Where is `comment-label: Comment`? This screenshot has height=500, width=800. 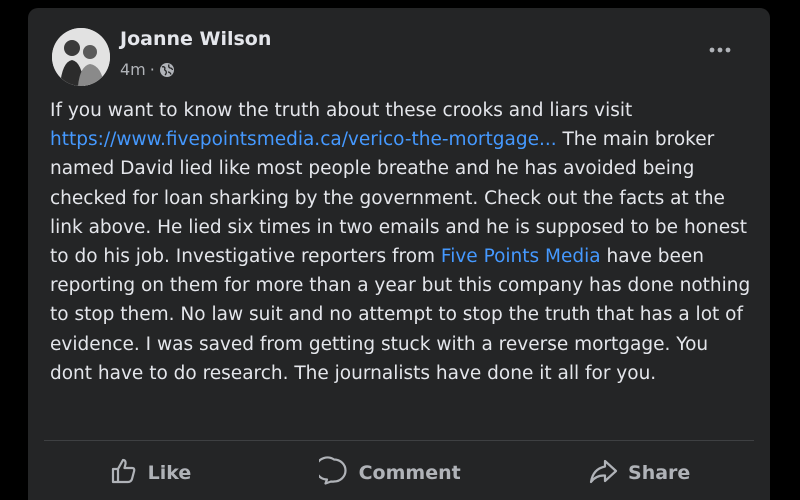 comment-label: Comment is located at coordinates (409, 473).